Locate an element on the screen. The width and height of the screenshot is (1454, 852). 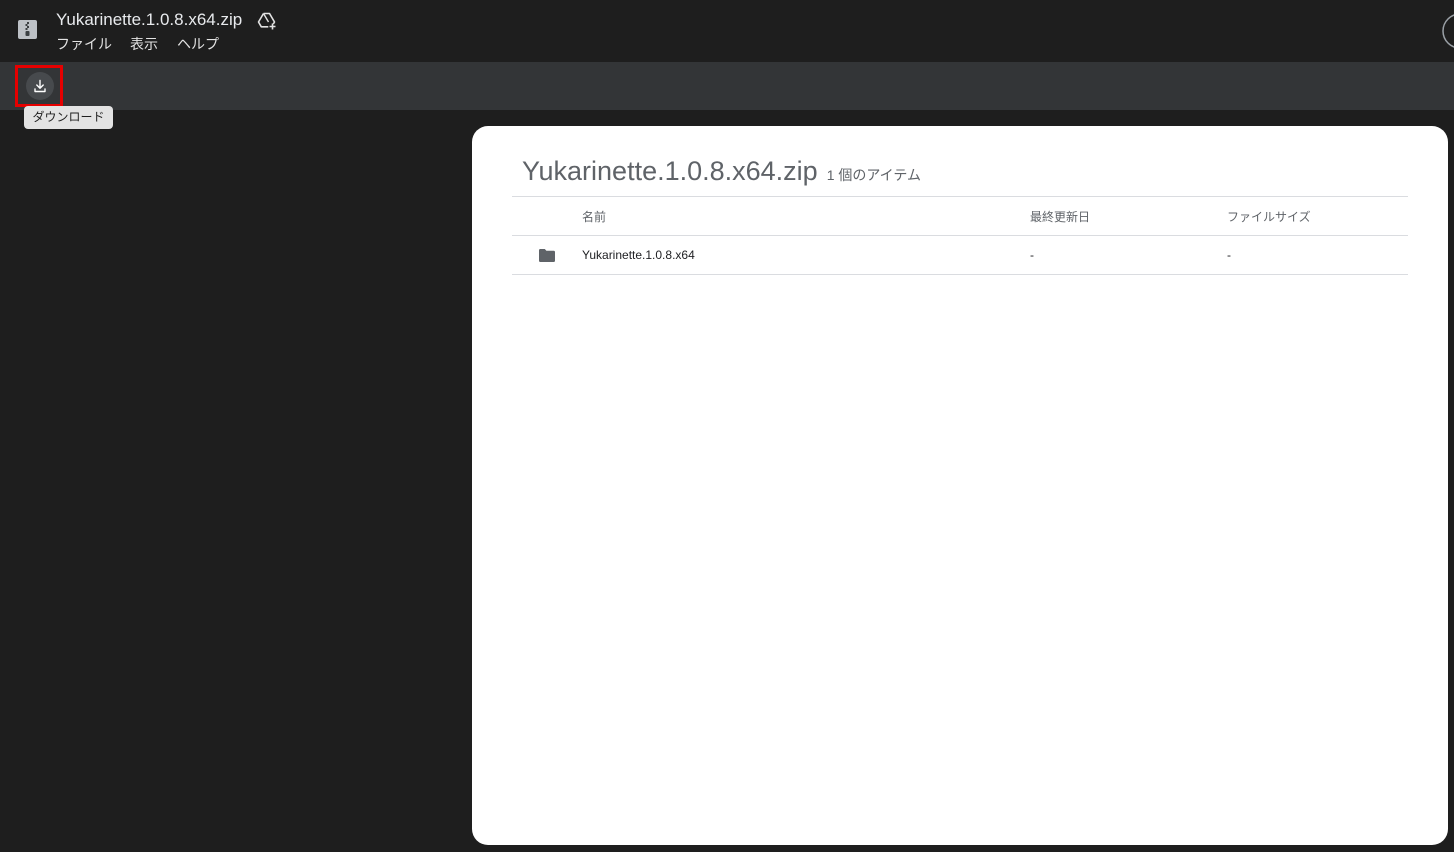
item-count: 1 個のアイテム is located at coordinates (873, 175).